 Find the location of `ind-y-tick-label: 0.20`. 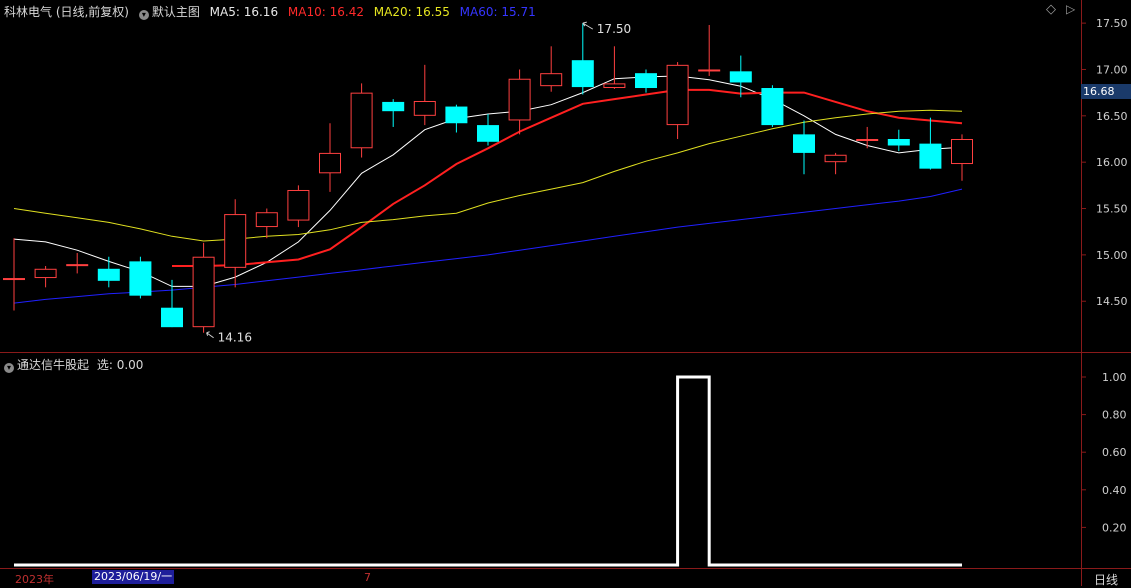

ind-y-tick-label: 0.20 is located at coordinates (1114, 527).